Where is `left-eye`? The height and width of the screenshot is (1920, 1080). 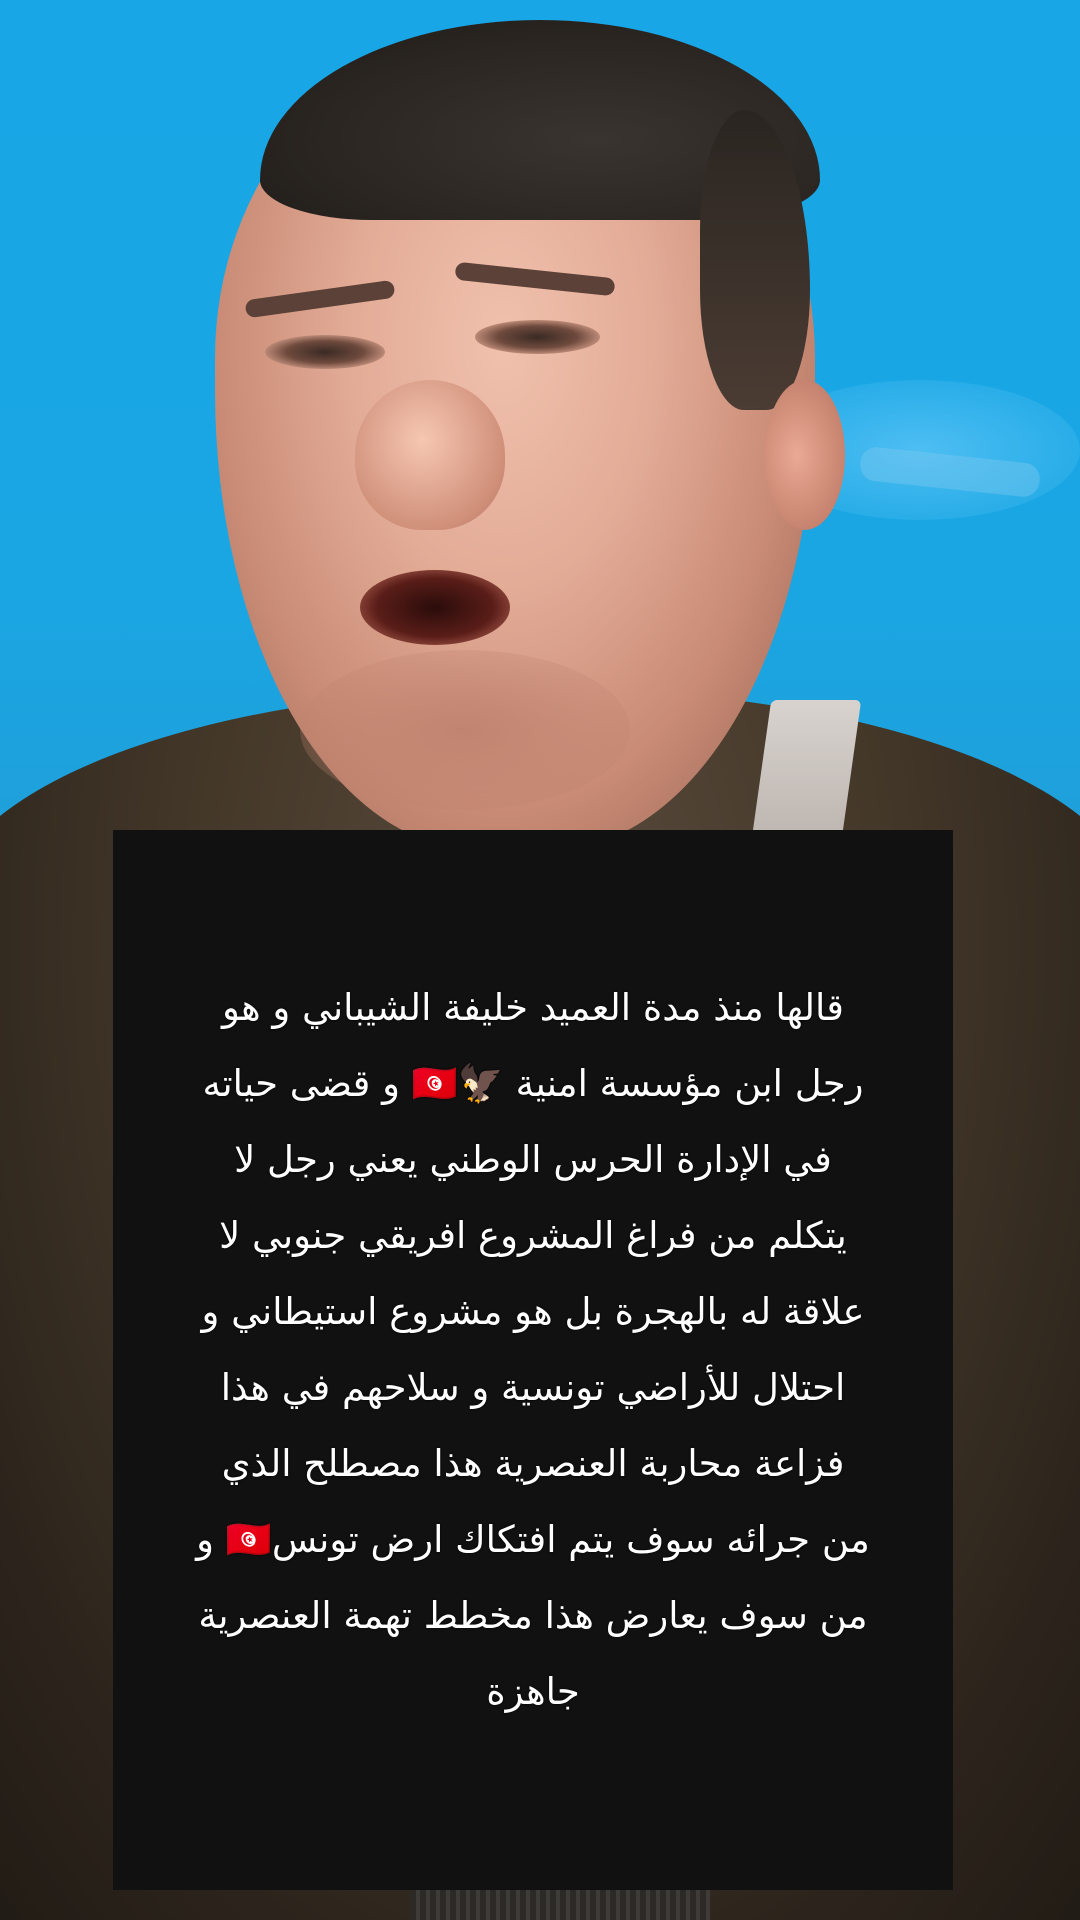
left-eye is located at coordinates (325, 352).